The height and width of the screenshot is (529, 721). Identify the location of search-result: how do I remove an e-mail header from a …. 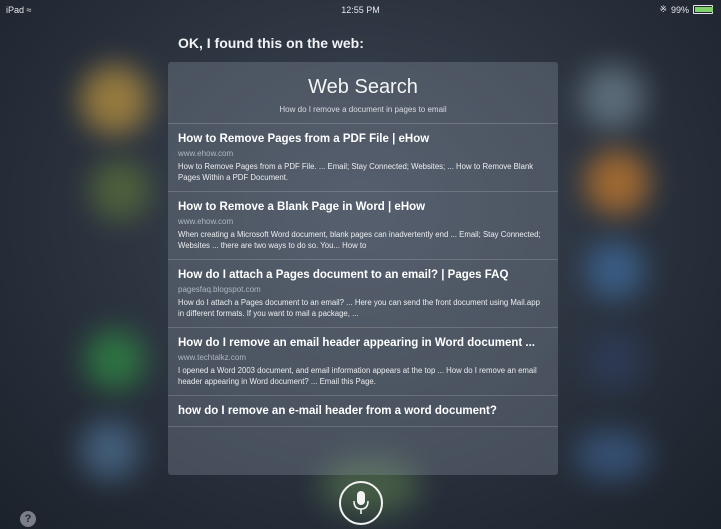
(363, 411).